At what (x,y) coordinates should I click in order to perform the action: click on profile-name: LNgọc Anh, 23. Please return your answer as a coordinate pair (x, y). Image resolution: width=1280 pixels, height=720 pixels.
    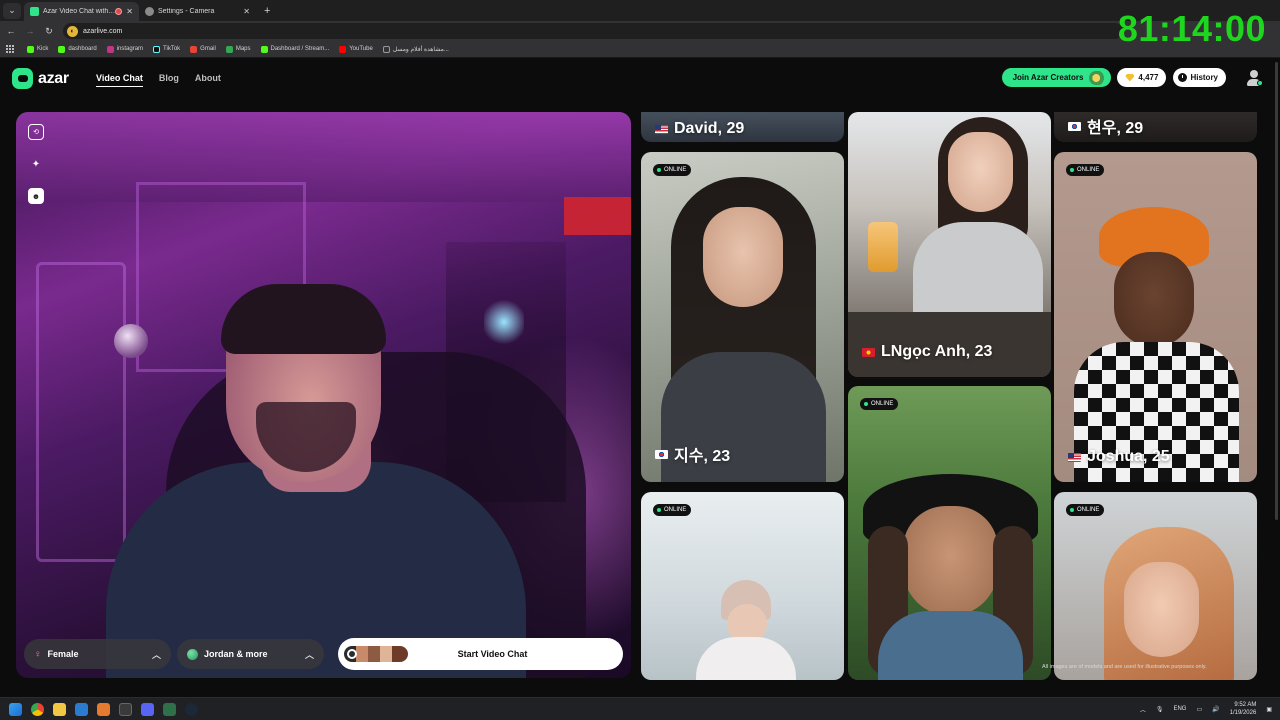
    Looking at the image, I should click on (927, 352).